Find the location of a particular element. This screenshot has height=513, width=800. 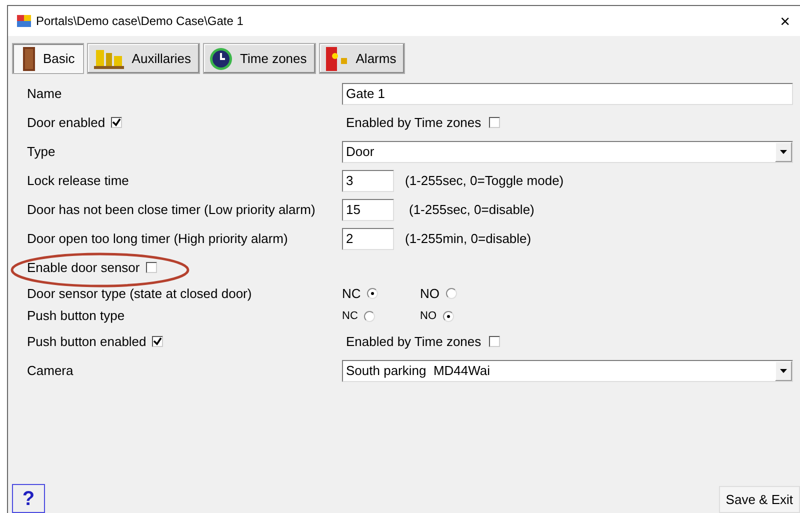

tab: Alarms is located at coordinates (362, 58).